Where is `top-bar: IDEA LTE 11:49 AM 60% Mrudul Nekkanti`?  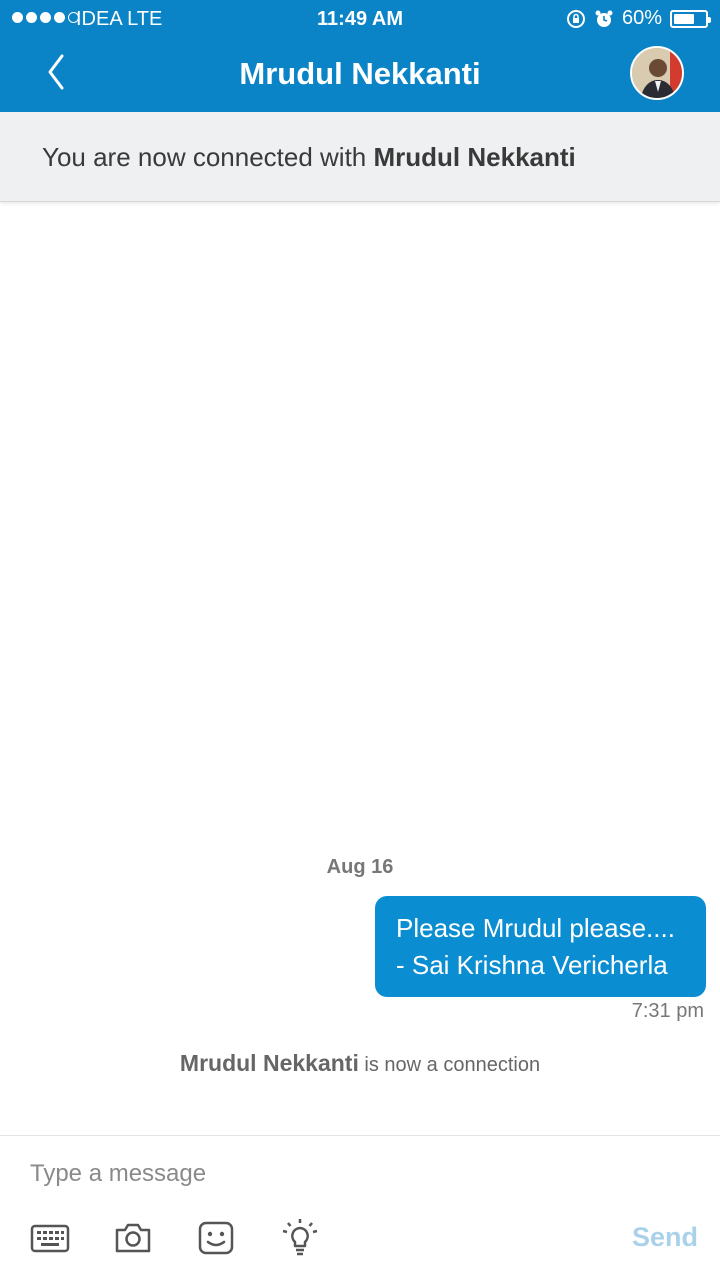
top-bar: IDEA LTE 11:49 AM 60% Mrudul Nekkanti is located at coordinates (360, 56).